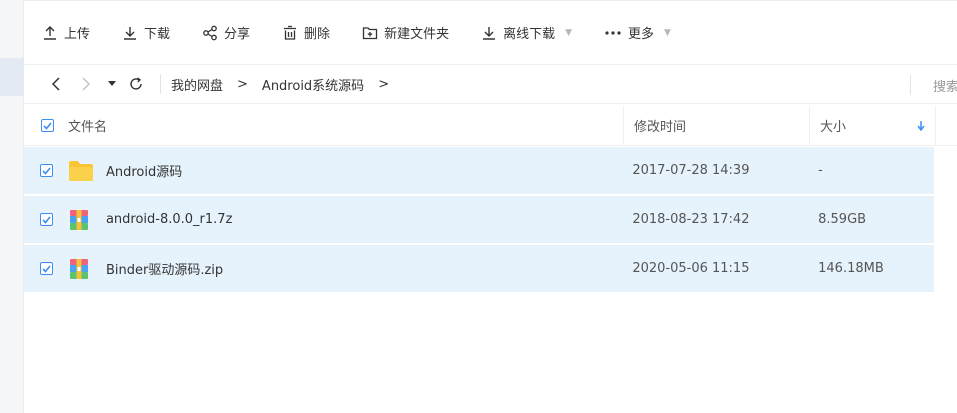 The width and height of the screenshot is (957, 413). Describe the element at coordinates (157, 34) in the screenshot. I see `download-label: 下载` at that location.